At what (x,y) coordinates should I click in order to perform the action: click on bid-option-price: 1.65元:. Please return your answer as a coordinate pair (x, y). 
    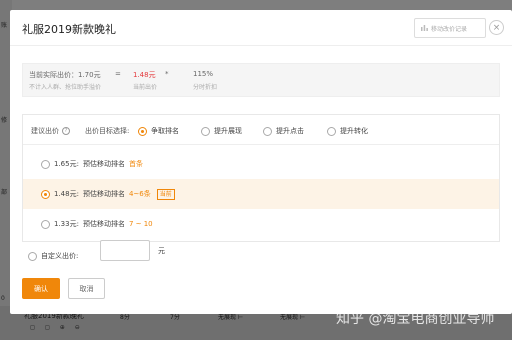
    Looking at the image, I should click on (66, 164).